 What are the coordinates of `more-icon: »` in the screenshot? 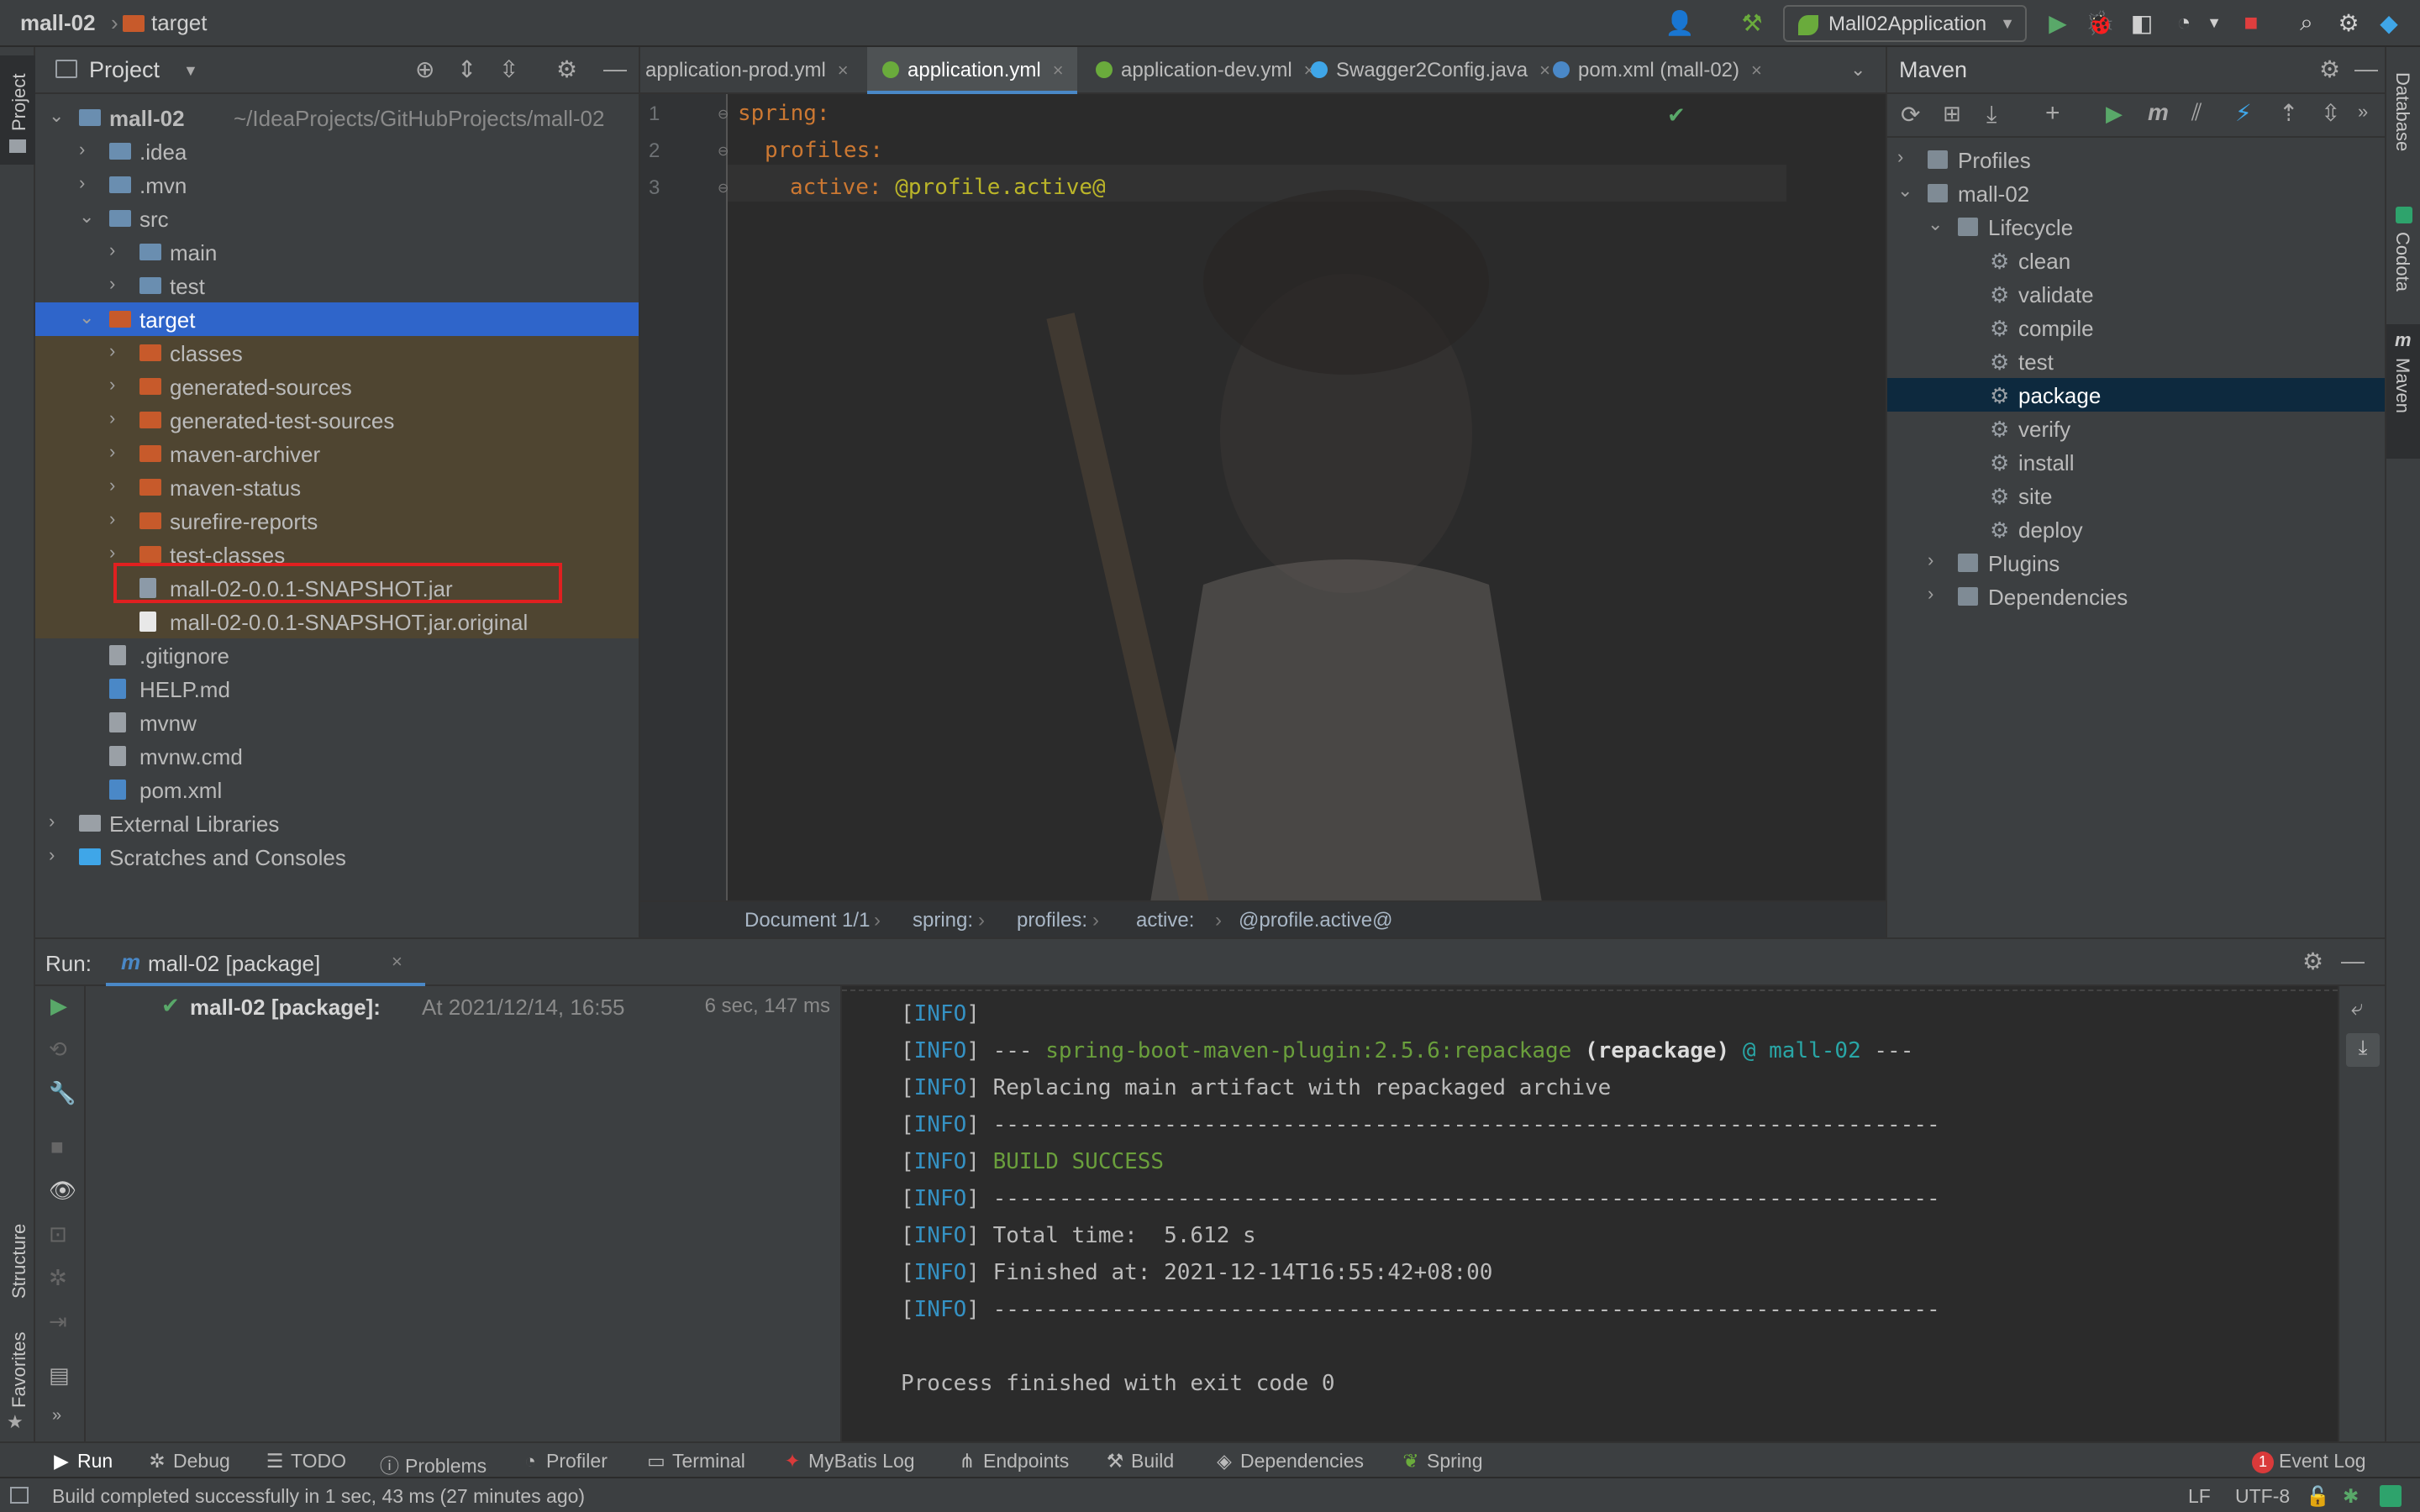 It's located at (2363, 112).